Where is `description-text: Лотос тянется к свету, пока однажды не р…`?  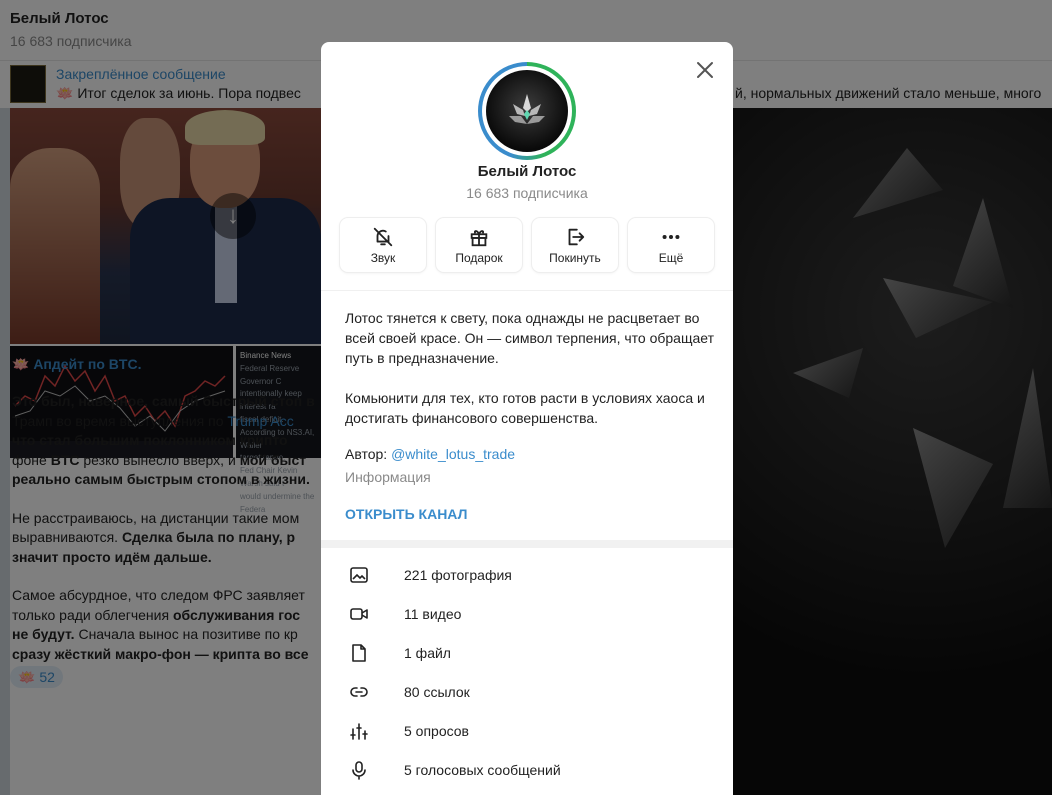 description-text: Лотос тянется к свету, пока однажды не р… is located at coordinates (530, 338).